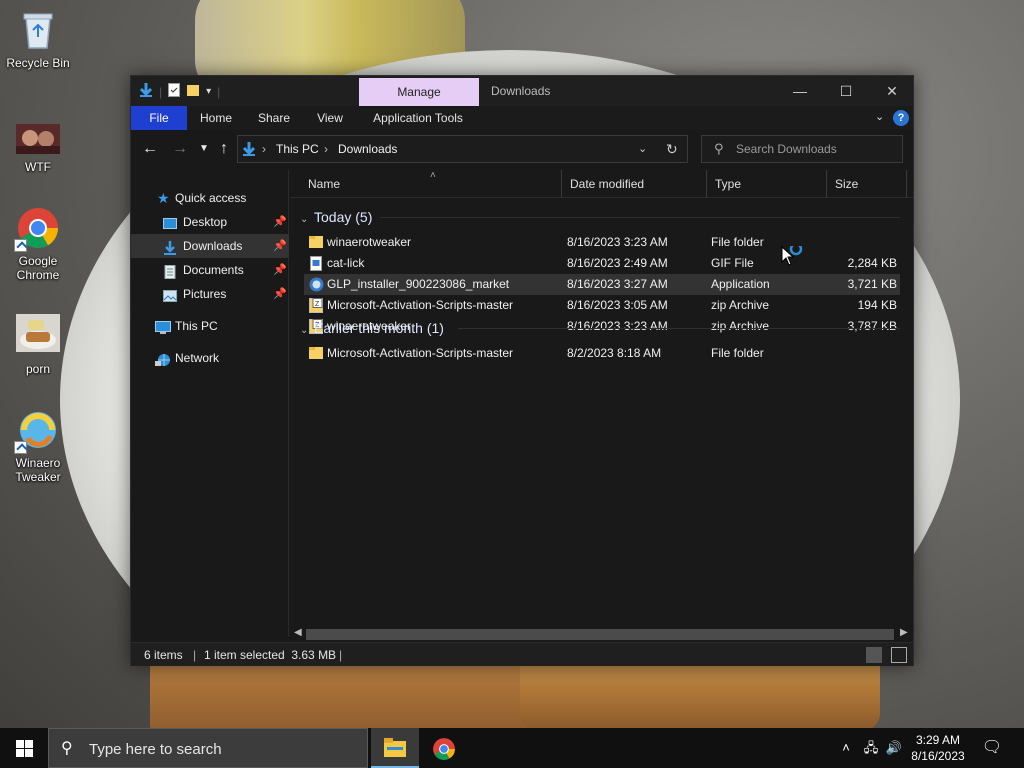 Image resolution: width=1024 pixels, height=768 pixels. Describe the element at coordinates (418, 118) in the screenshot. I see `tab-application-tools: Application Tools` at that location.